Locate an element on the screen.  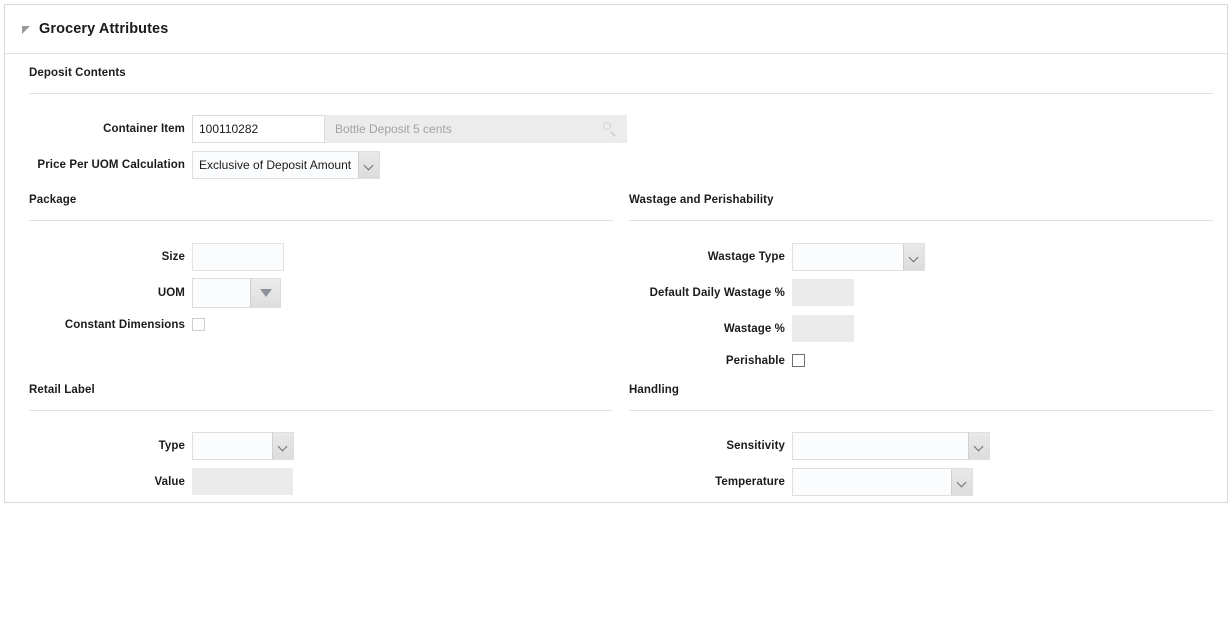
wastage-type-select is located at coordinates (858, 257).